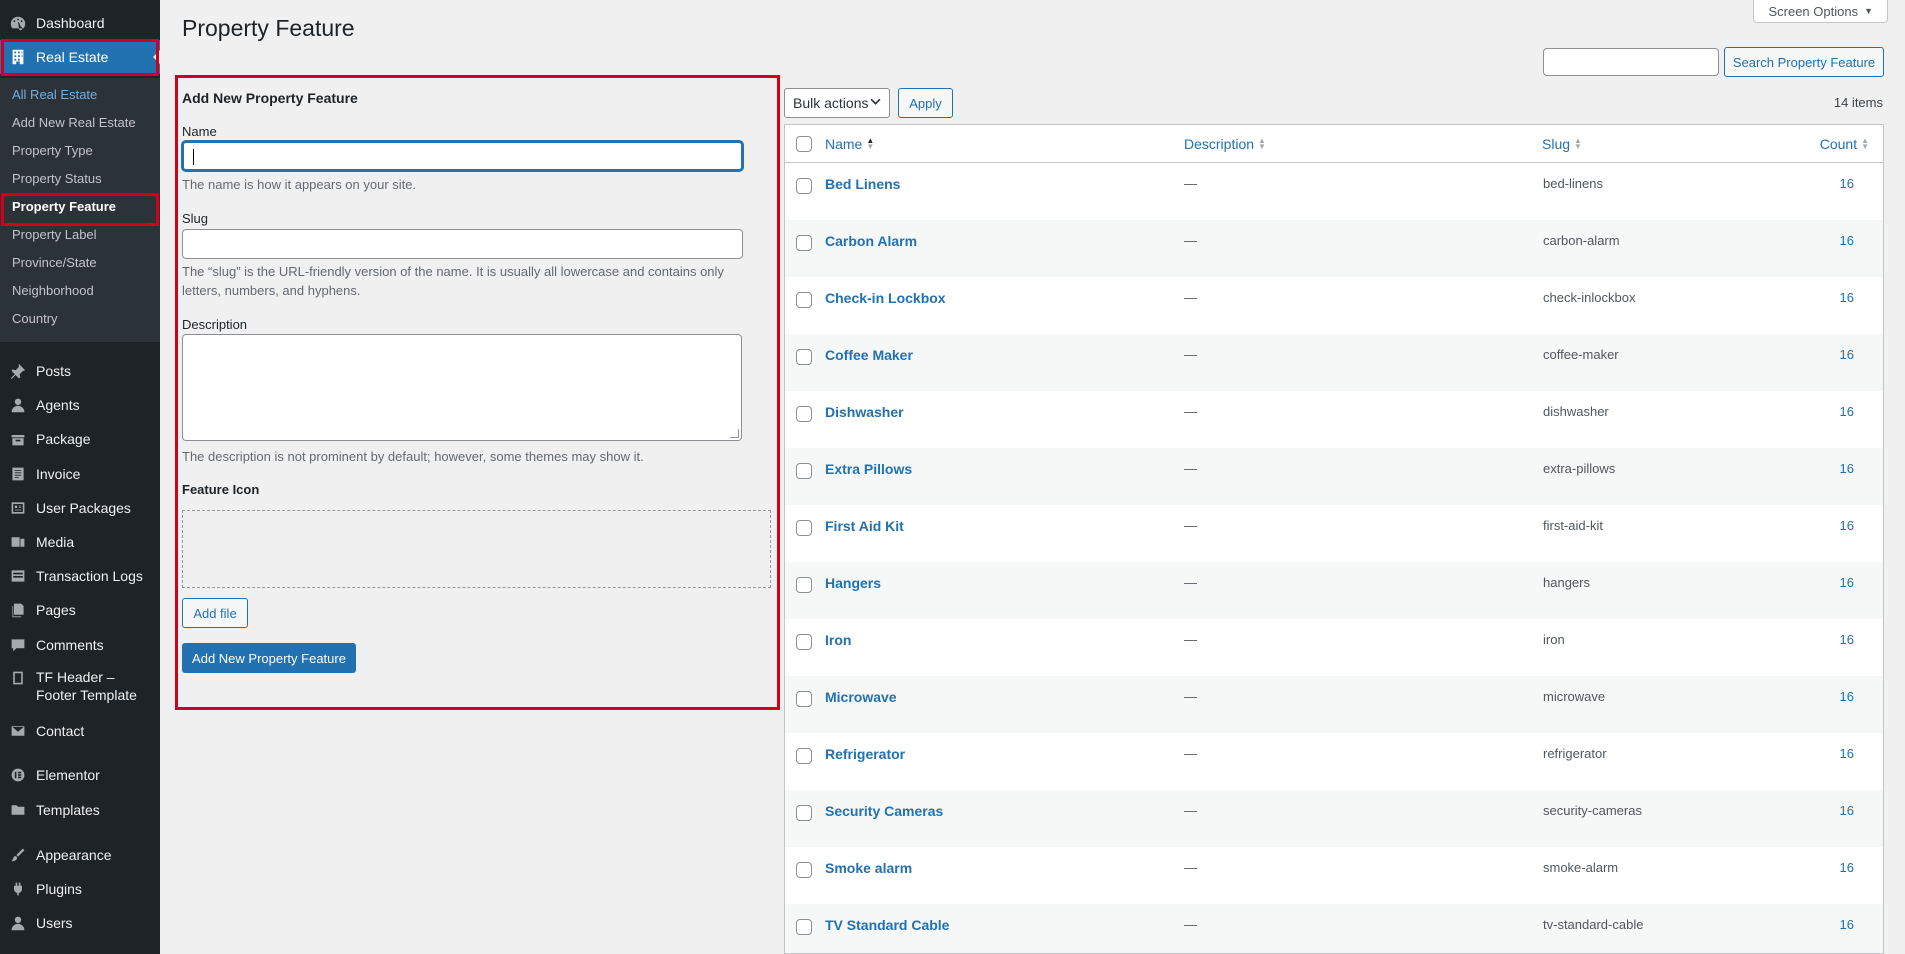  Describe the element at coordinates (80, 542) in the screenshot. I see `menu-media: Media` at that location.